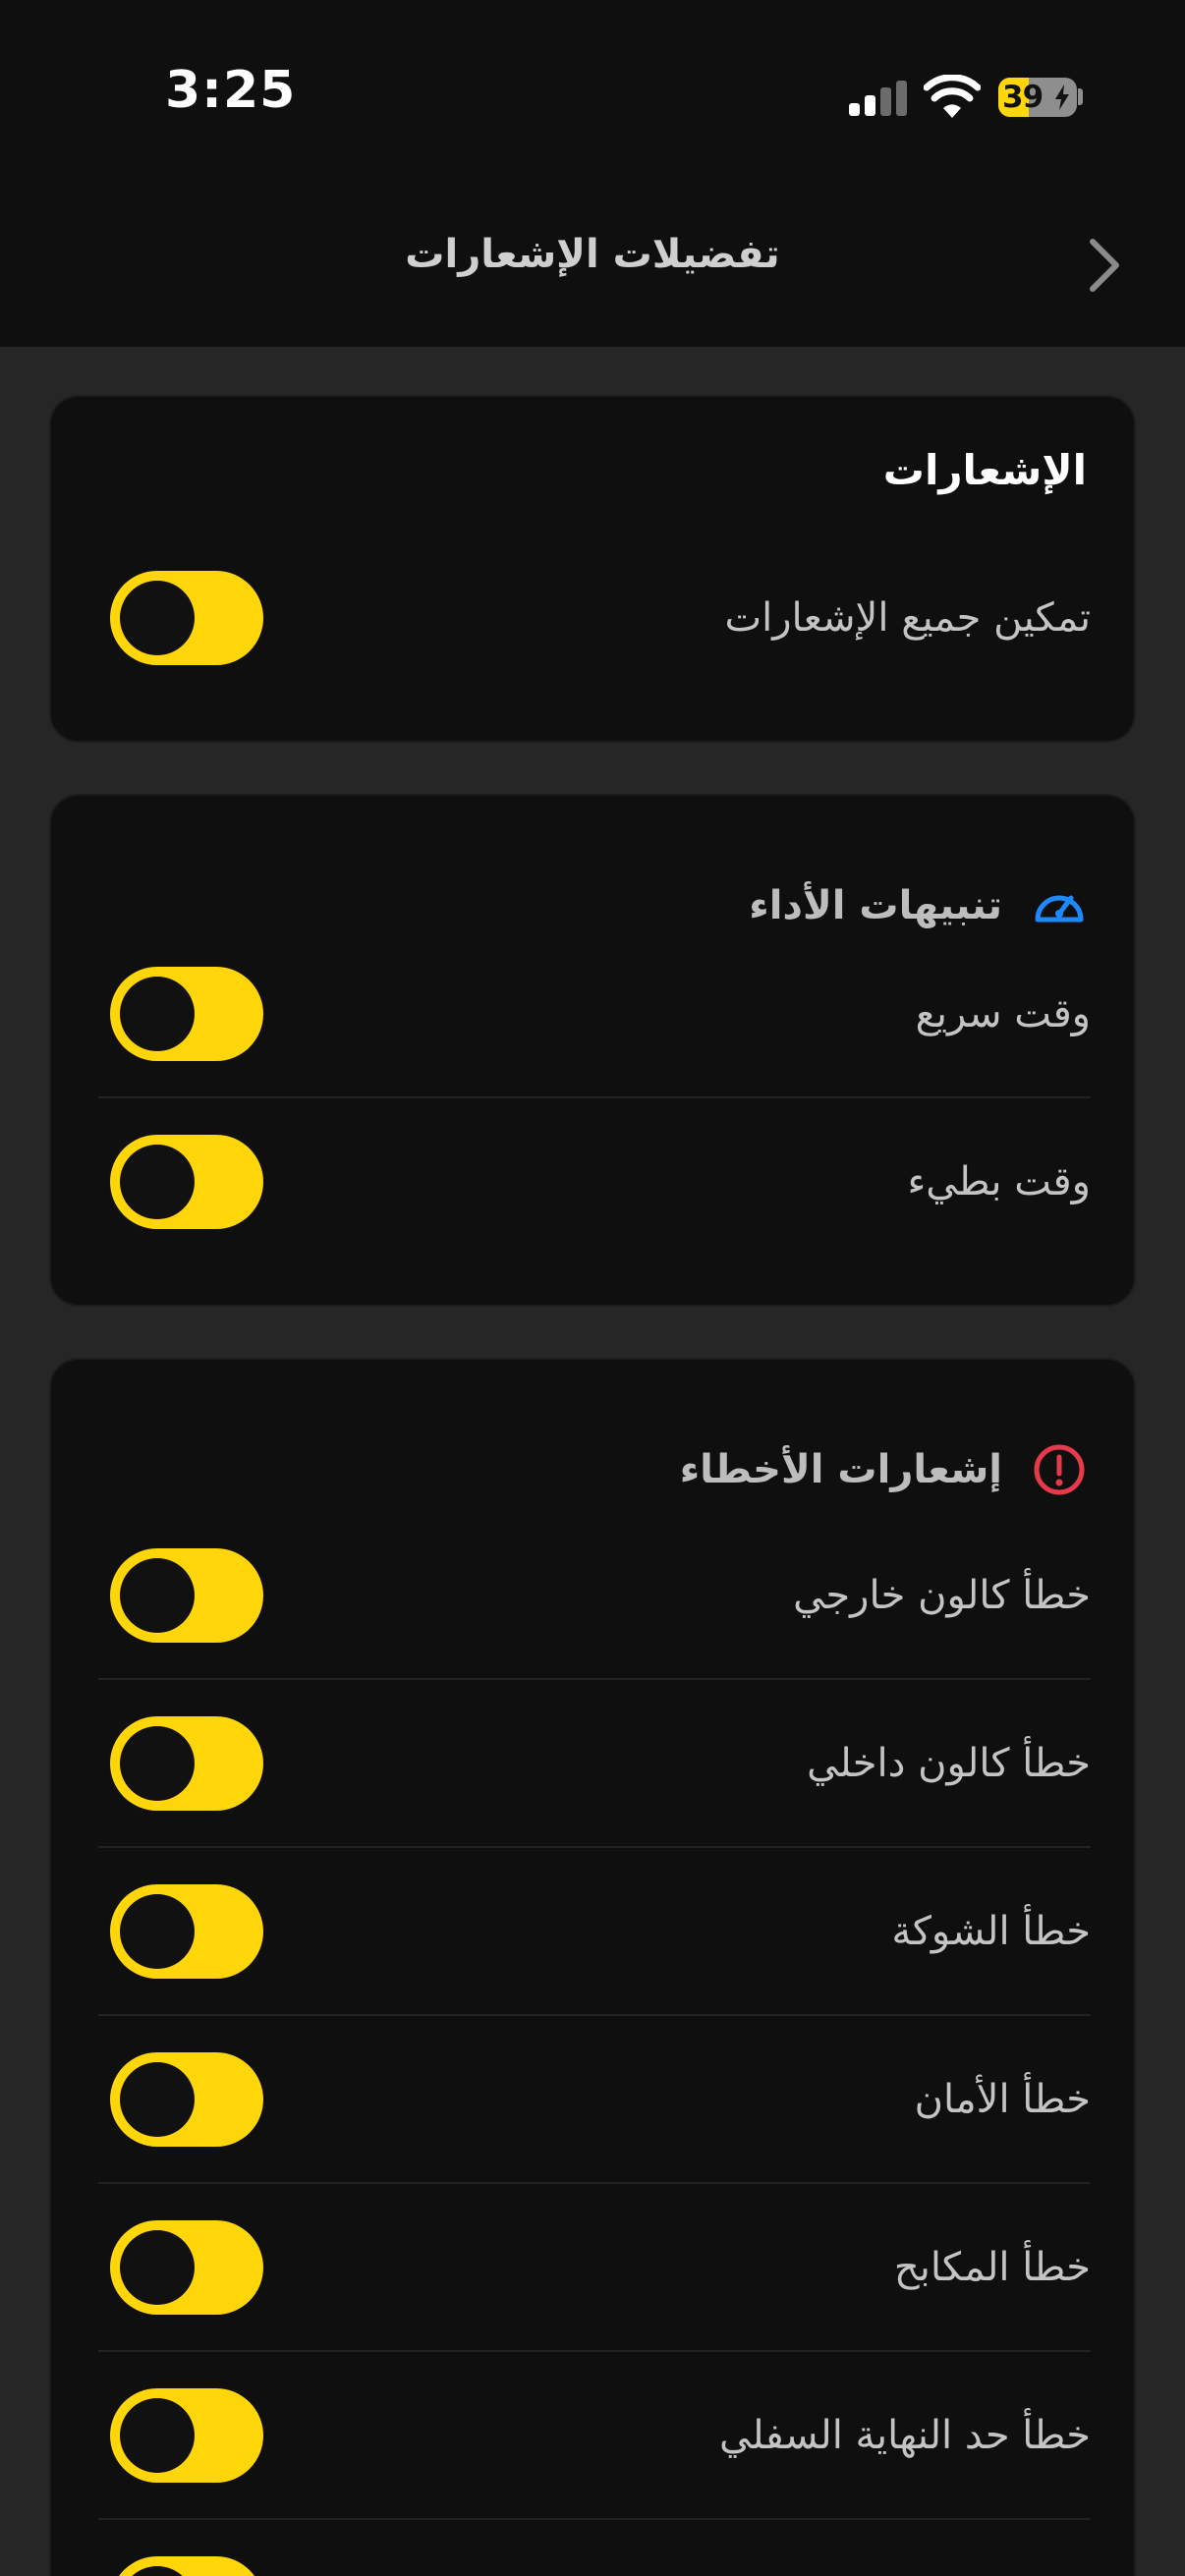  I want to click on enable-all-toggle, so click(186, 618).